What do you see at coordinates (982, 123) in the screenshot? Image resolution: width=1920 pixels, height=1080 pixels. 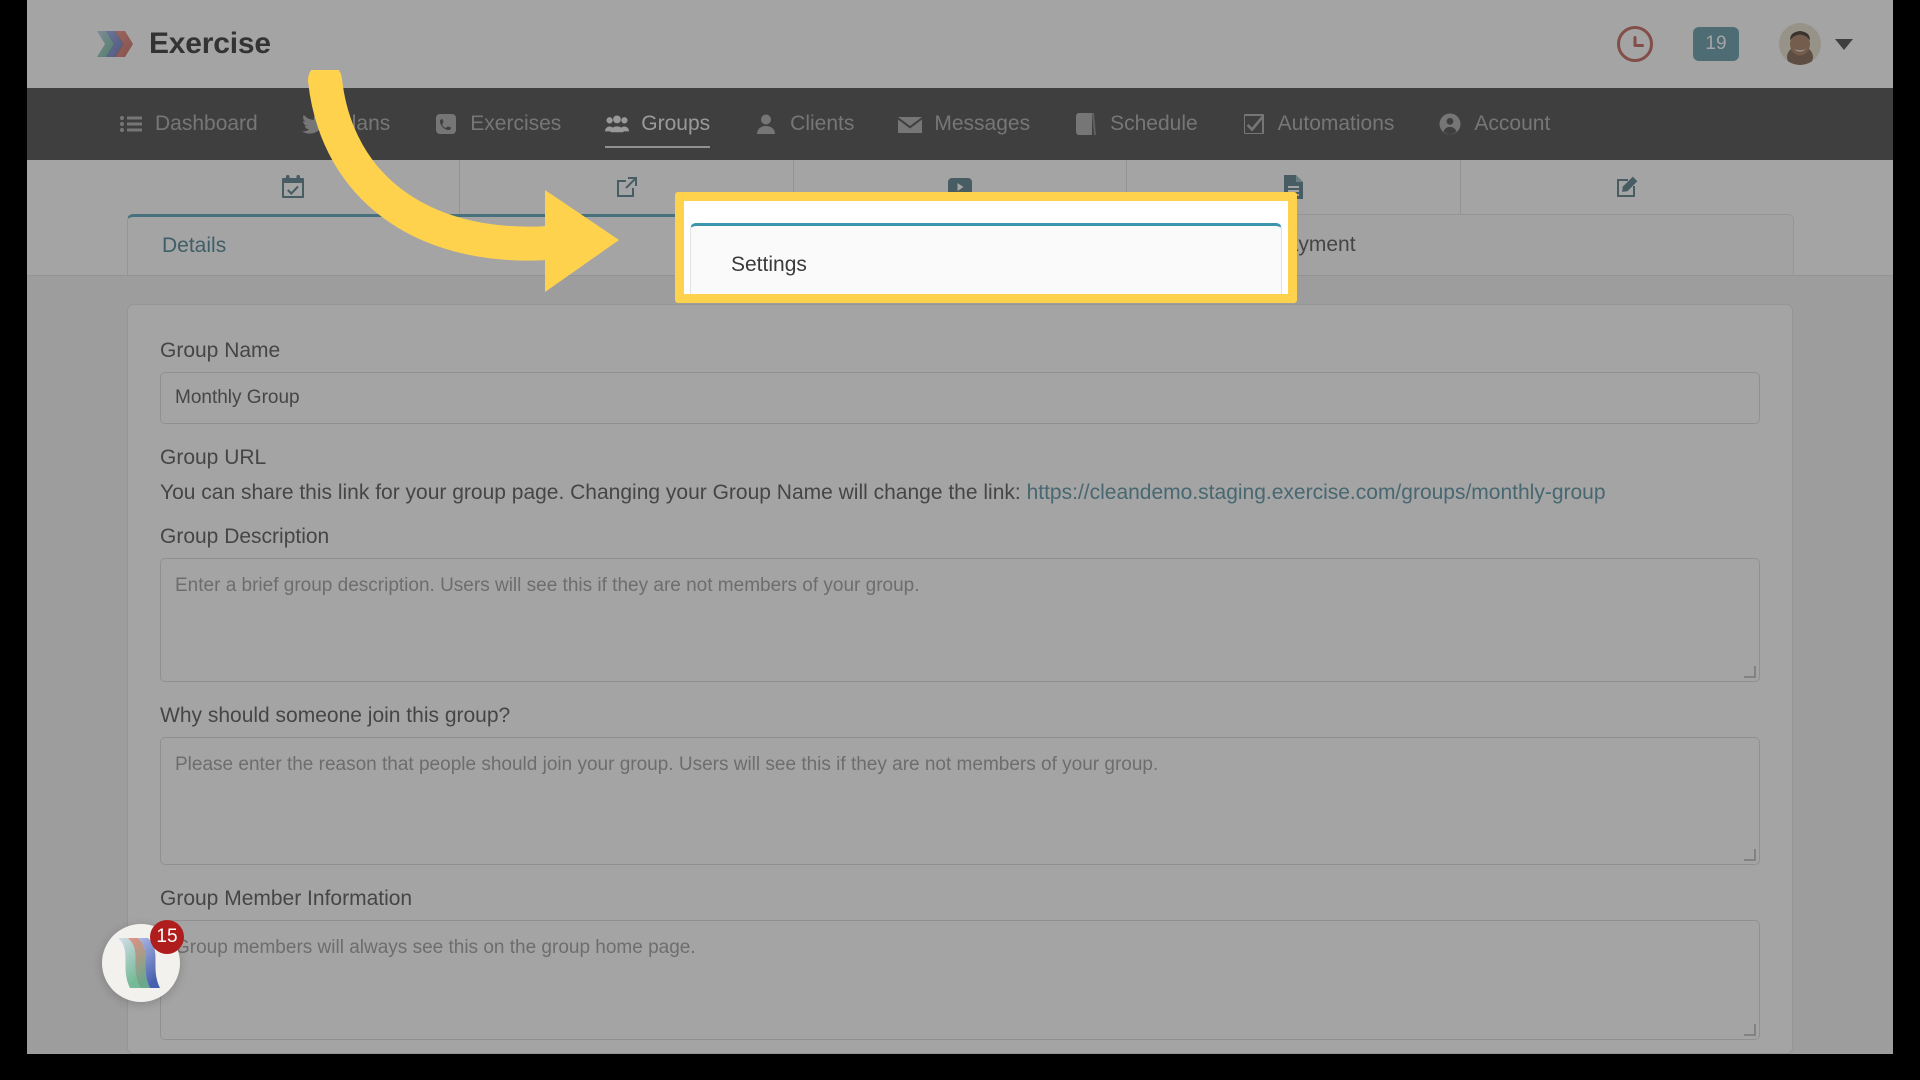 I see `nav-label: Messages` at bounding box center [982, 123].